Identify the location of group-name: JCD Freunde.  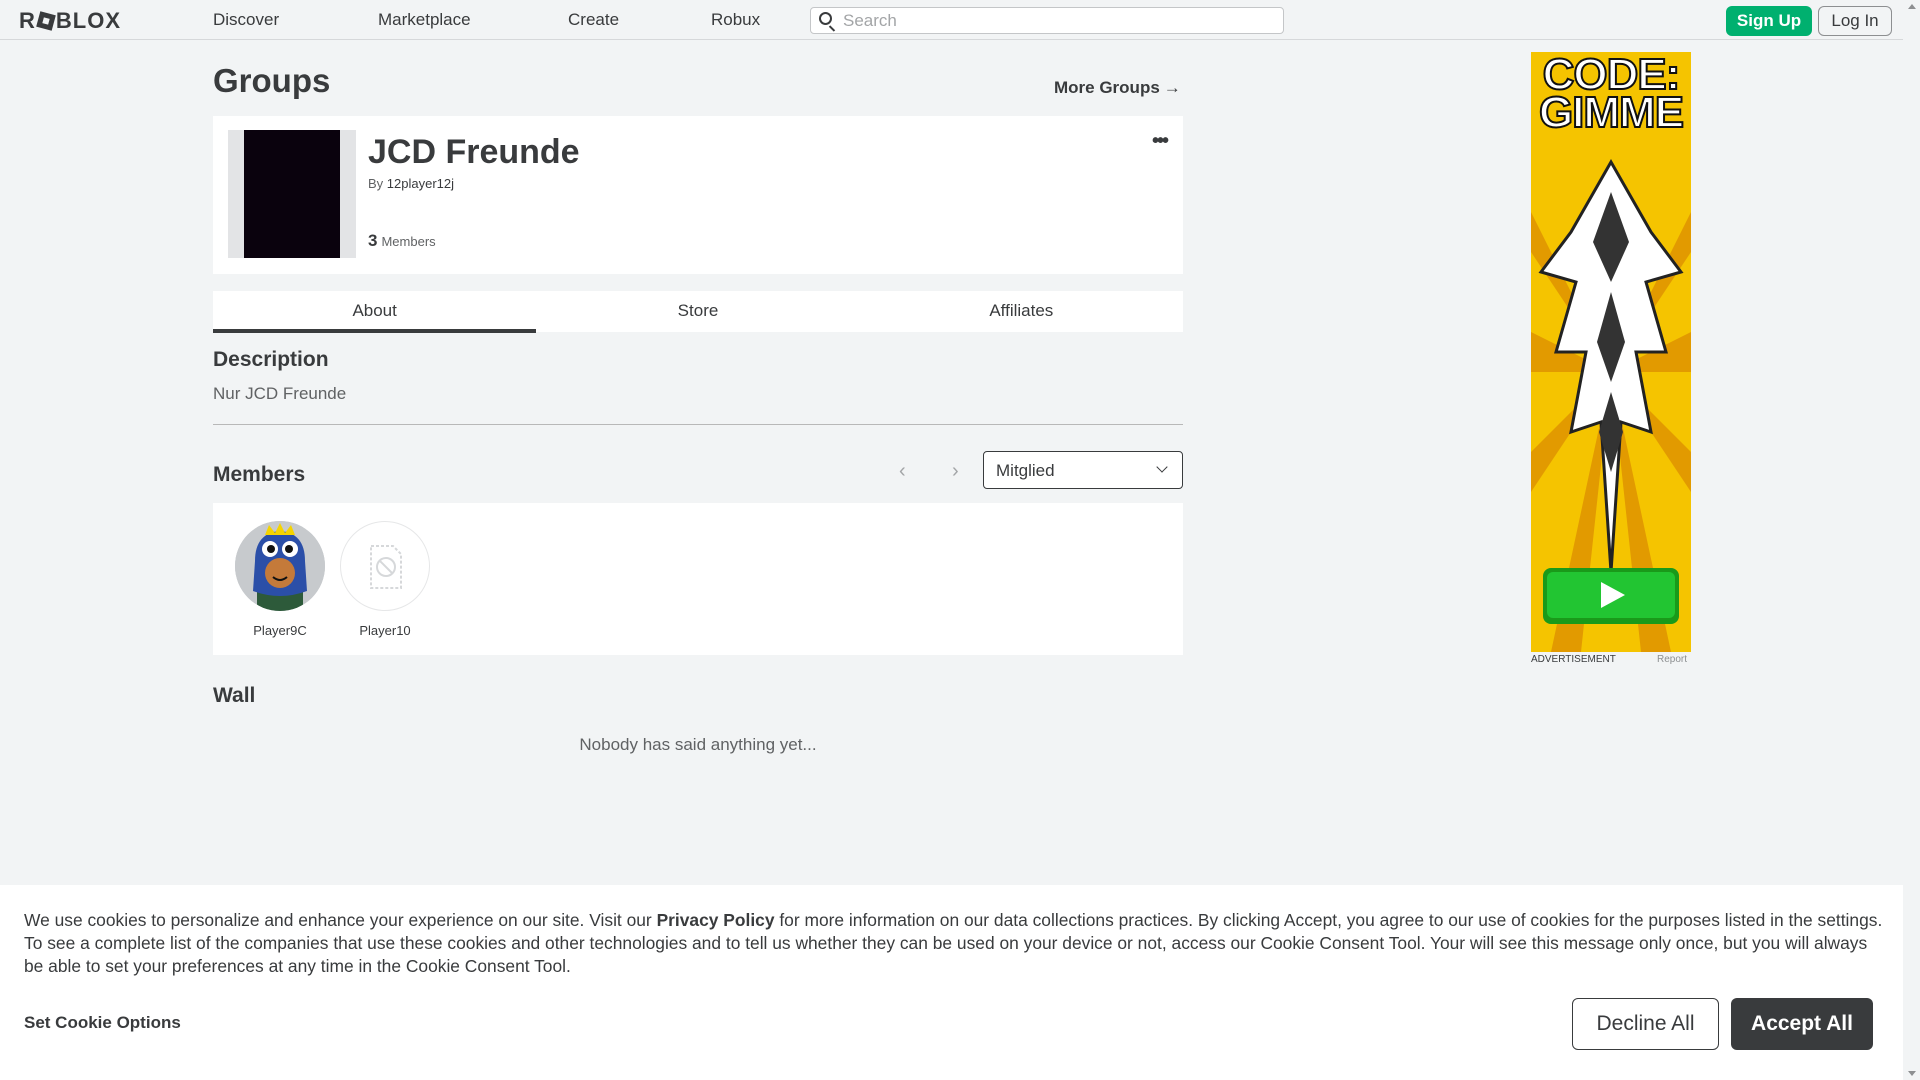
(474, 152).